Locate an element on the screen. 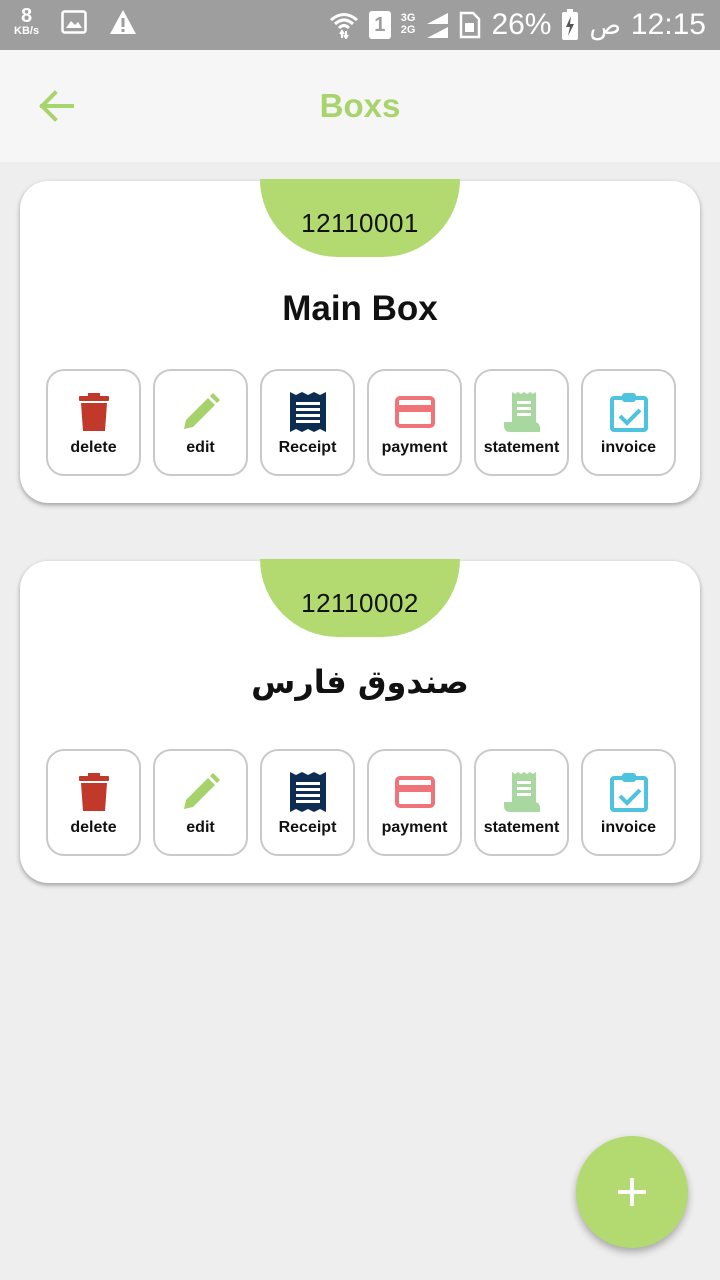 This screenshot has height=1280, width=720. warning-icon is located at coordinates (123, 21).